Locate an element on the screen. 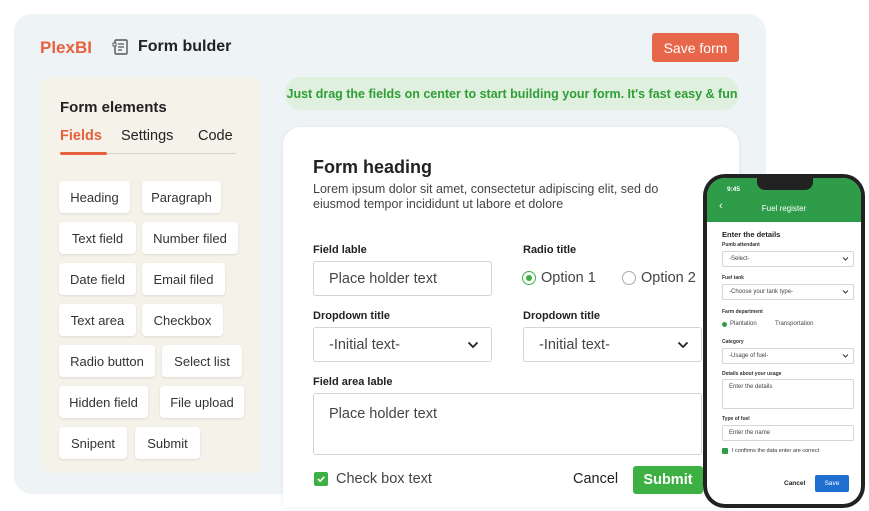 The width and height of the screenshot is (869, 511). type-label: Type of fuel is located at coordinates (736, 419).